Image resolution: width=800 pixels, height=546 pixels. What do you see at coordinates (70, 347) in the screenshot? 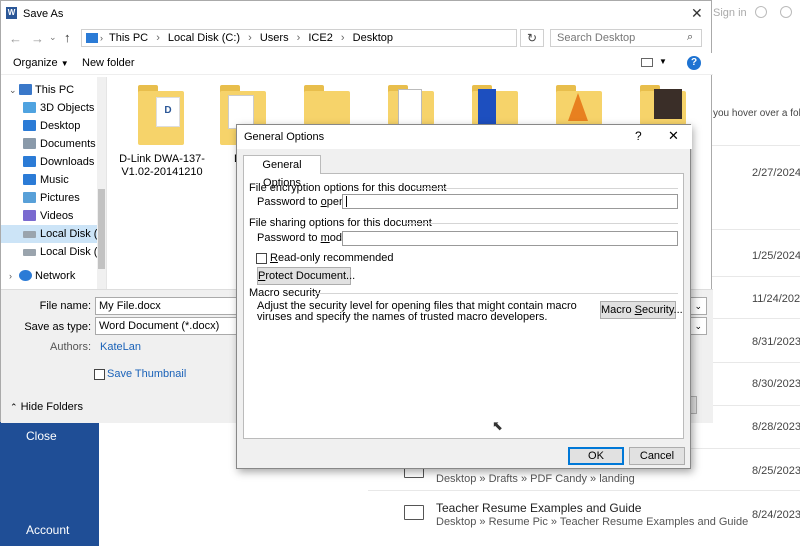
I see `authors-label: Authors:` at bounding box center [70, 347].